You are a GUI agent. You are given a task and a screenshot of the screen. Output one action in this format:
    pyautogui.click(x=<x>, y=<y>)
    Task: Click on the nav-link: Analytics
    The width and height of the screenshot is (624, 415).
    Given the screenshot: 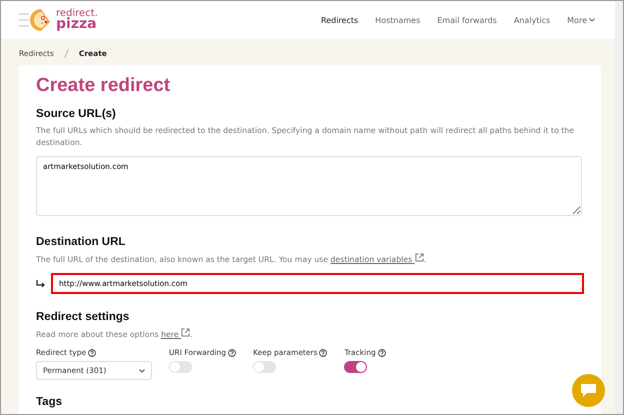 What is the action you would take?
    pyautogui.click(x=532, y=20)
    